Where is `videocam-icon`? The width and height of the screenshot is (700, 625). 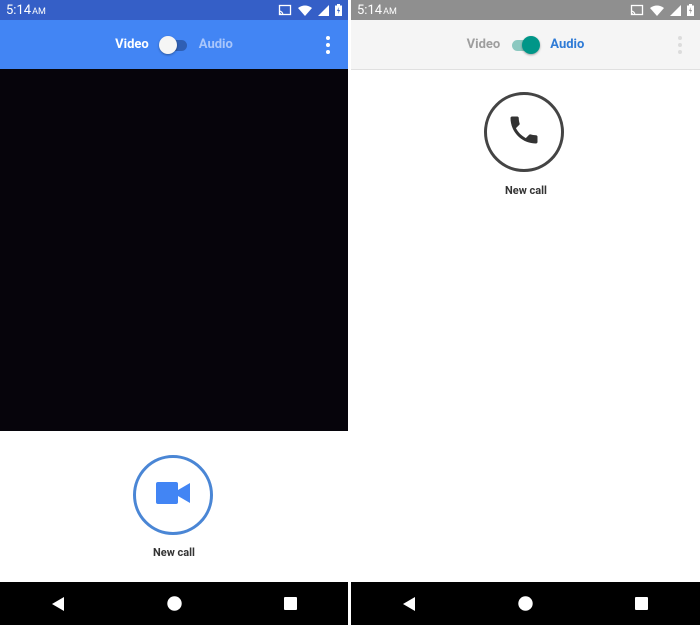 videocam-icon is located at coordinates (173, 495).